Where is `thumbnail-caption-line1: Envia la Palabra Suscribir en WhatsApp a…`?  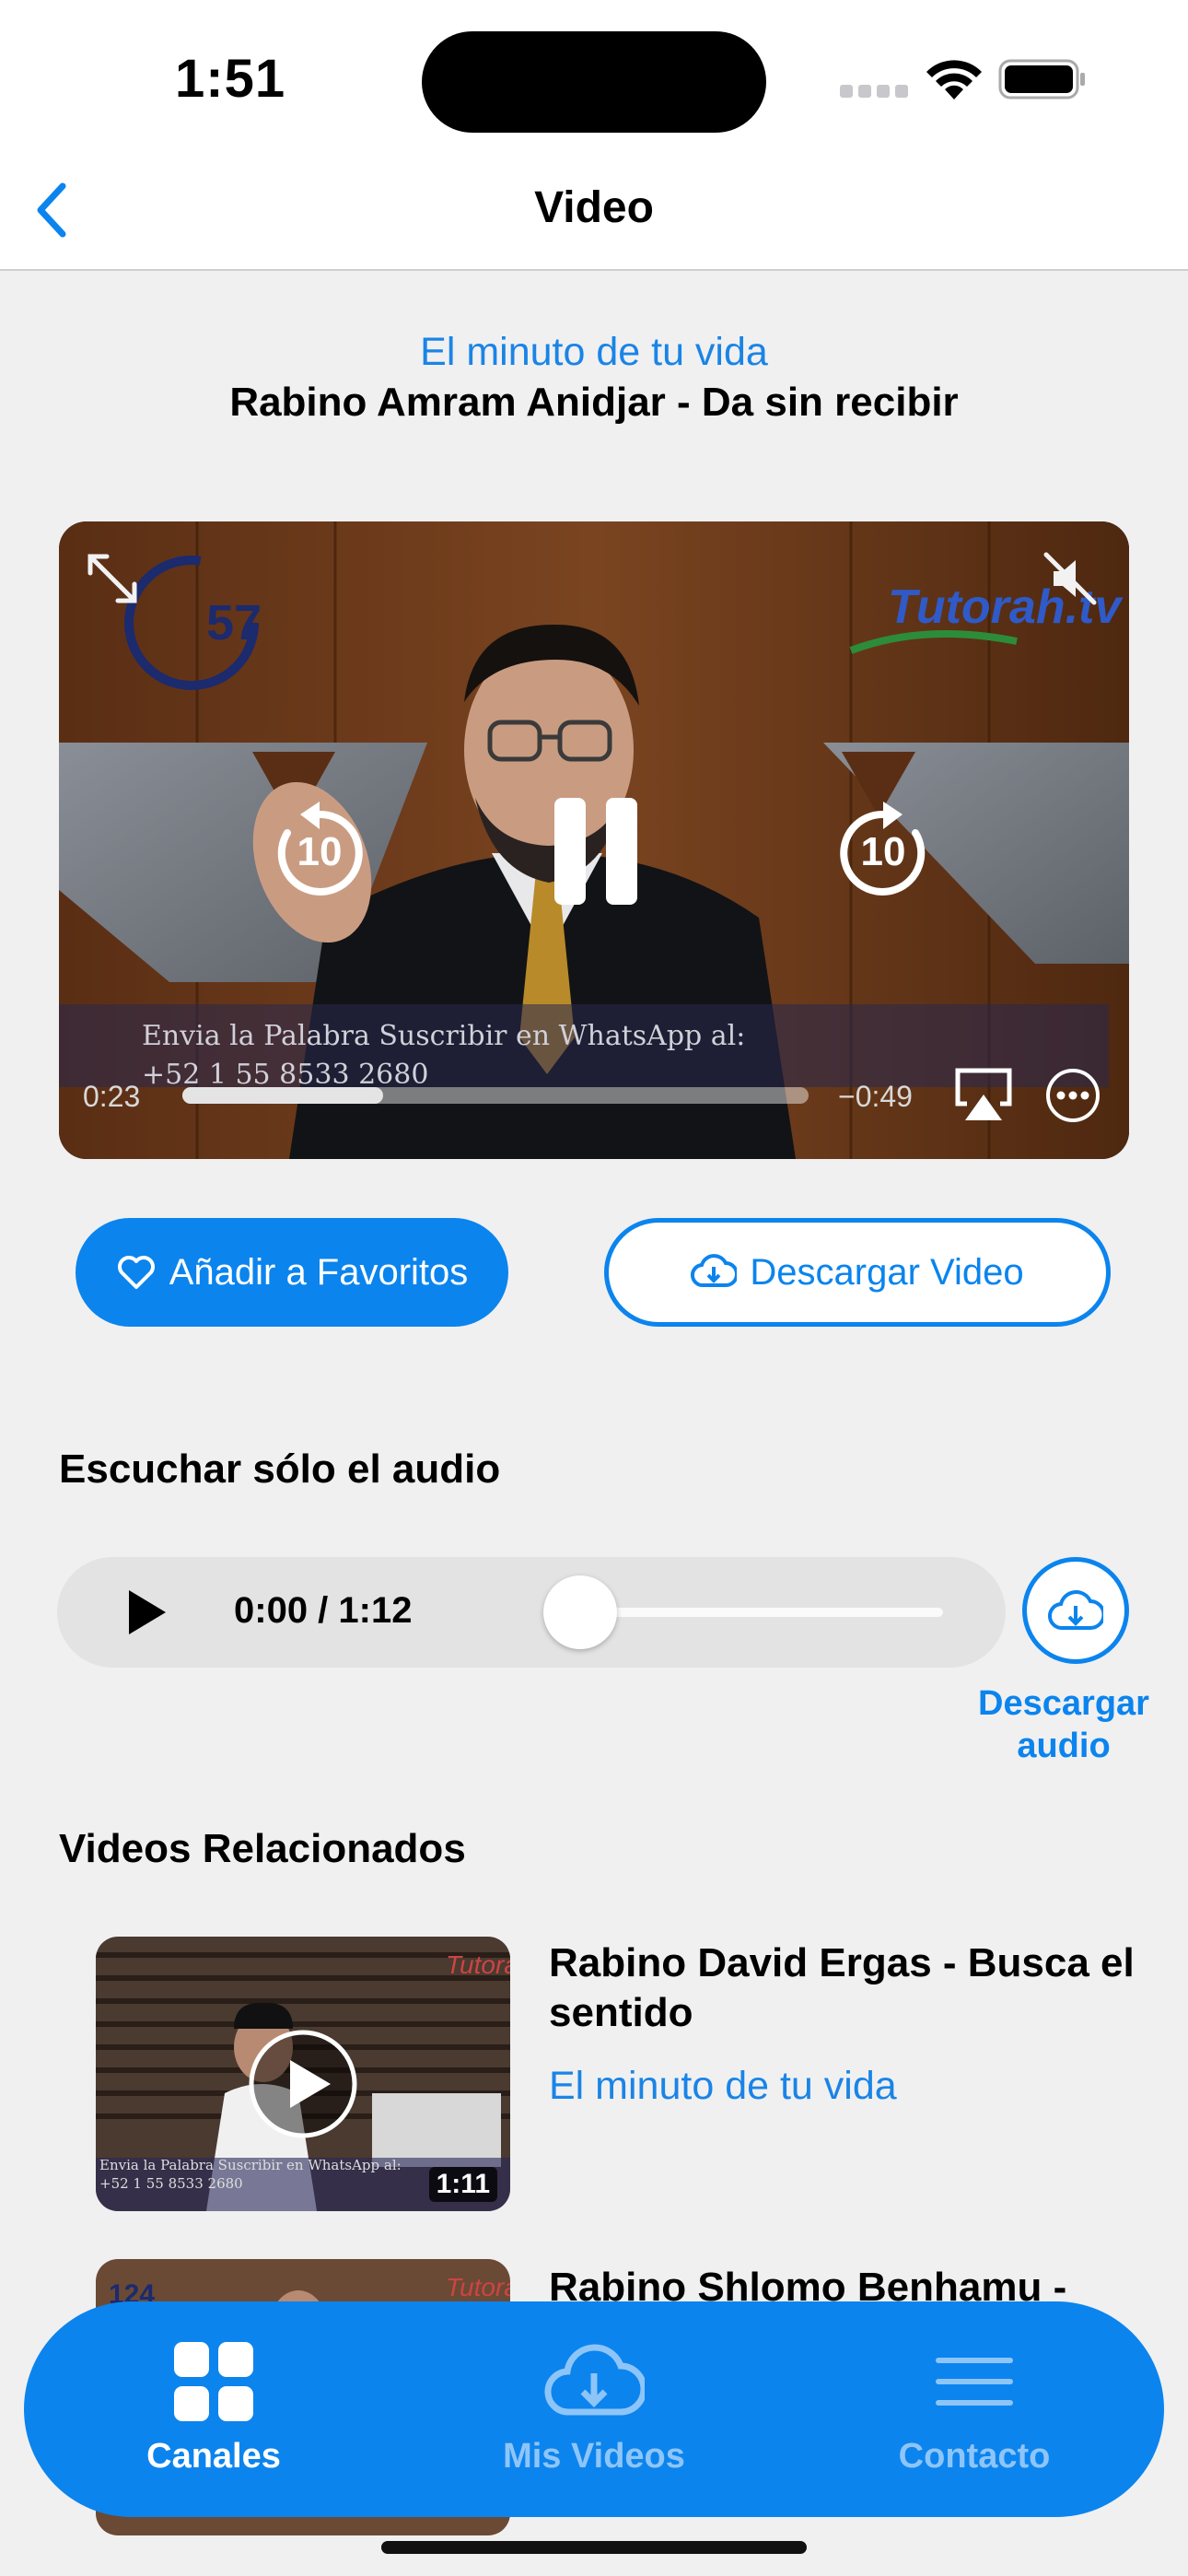
thumbnail-caption-line1: Envia la Palabra Suscribir en WhatsApp a… is located at coordinates (250, 2165).